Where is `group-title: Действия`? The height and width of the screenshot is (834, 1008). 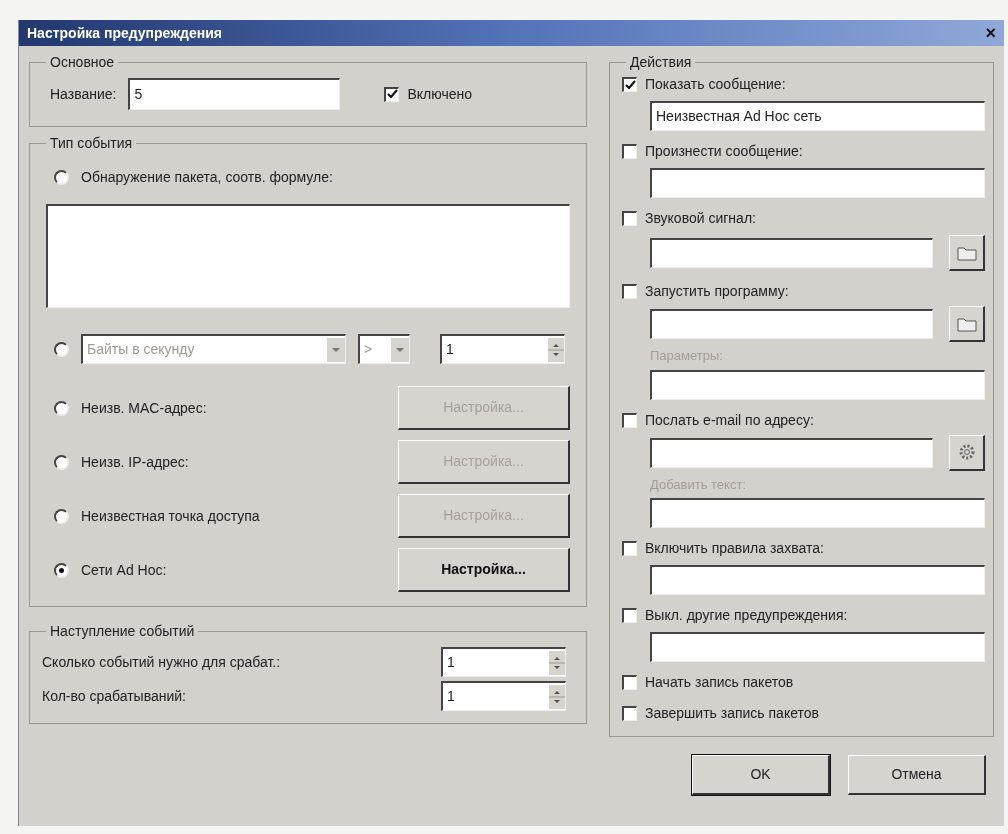
group-title: Действия is located at coordinates (661, 62).